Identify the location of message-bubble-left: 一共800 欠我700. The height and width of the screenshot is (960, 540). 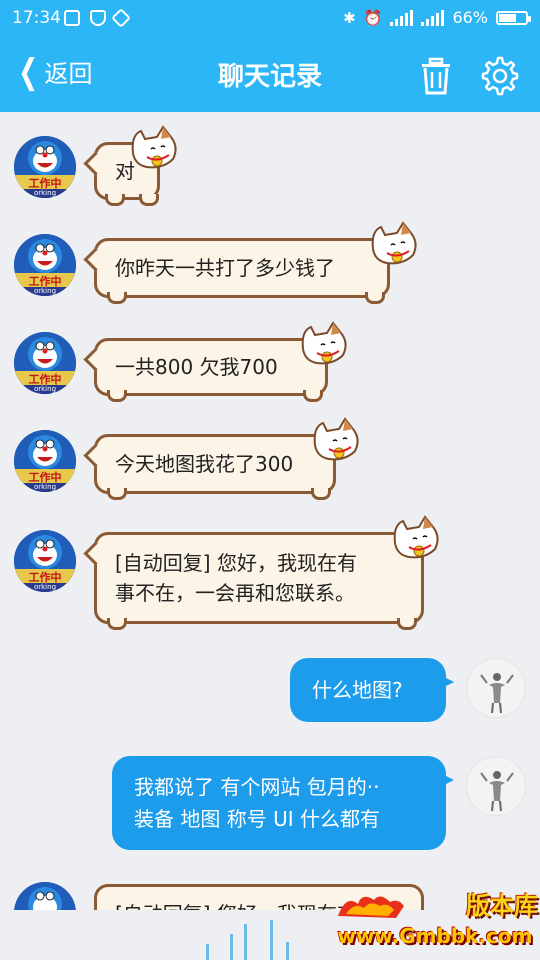
(215, 361).